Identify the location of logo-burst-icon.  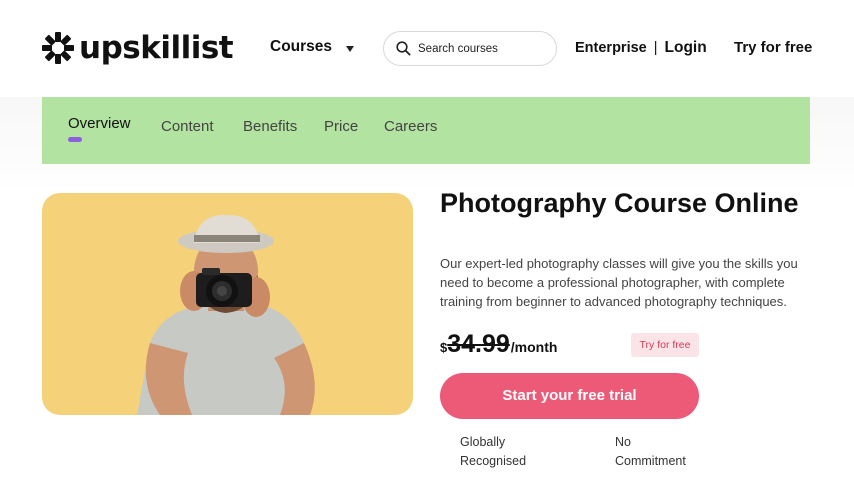
(58, 48).